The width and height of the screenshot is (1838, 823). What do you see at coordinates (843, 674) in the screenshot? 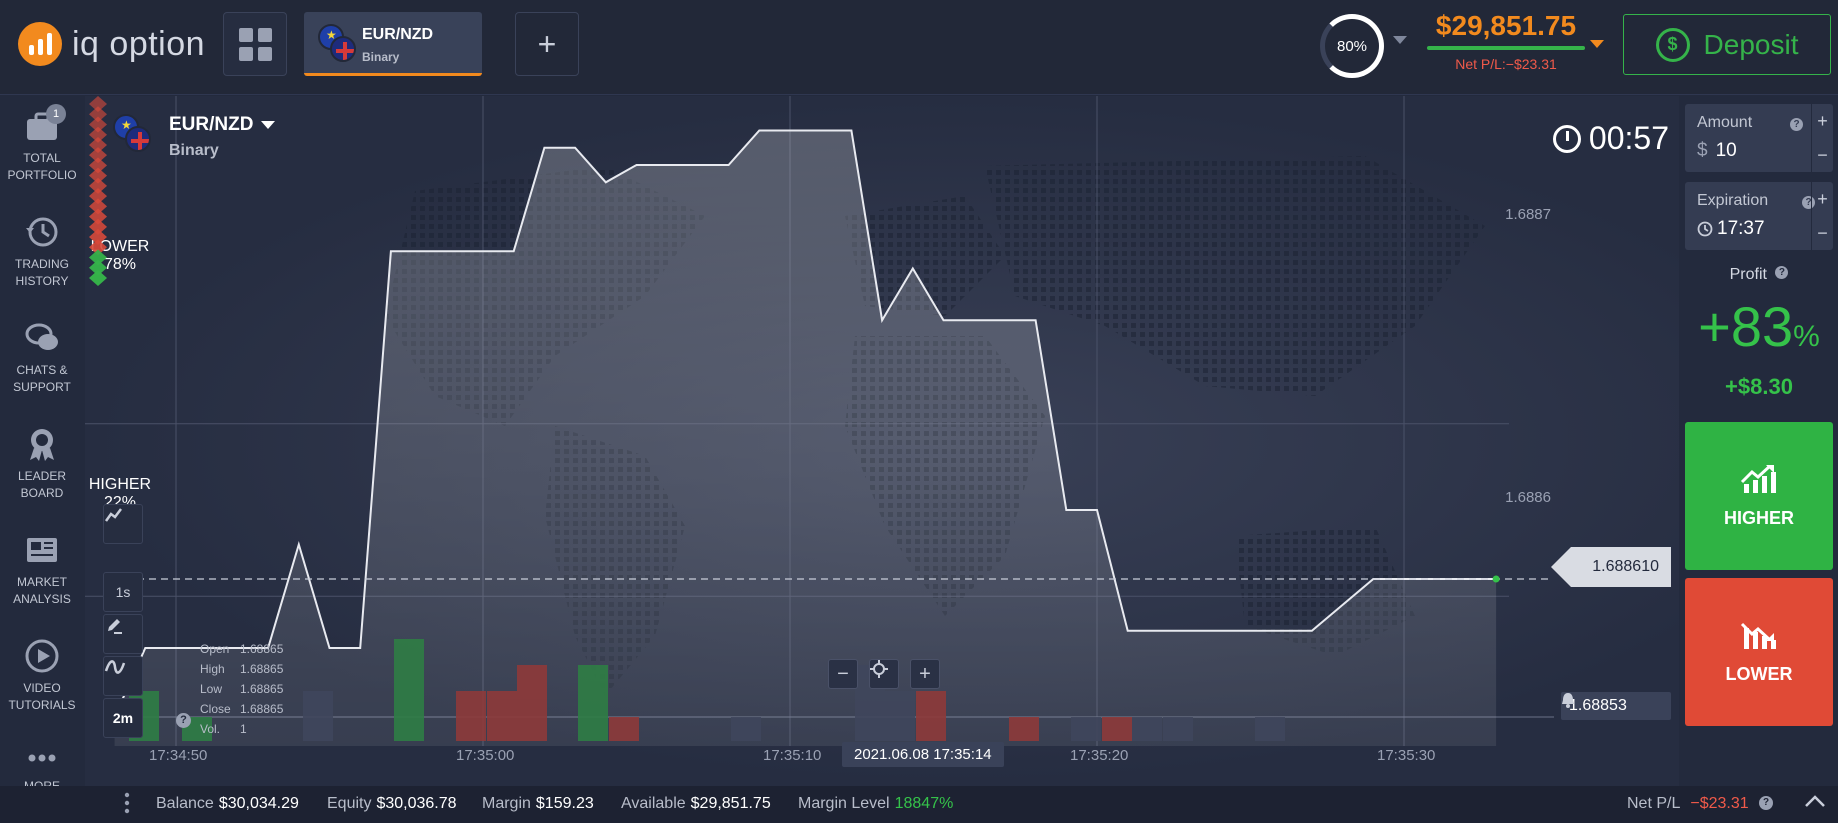
I see `zoom-out-button: −` at bounding box center [843, 674].